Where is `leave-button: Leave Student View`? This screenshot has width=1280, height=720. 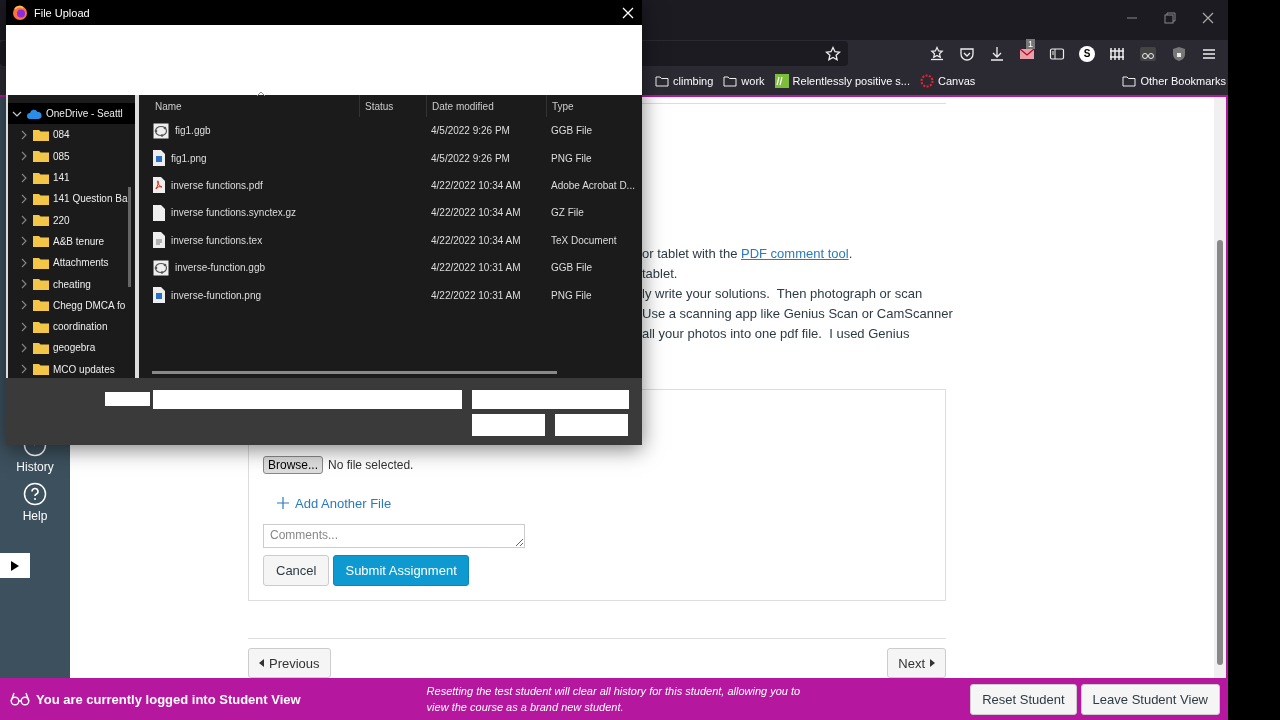
leave-button: Leave Student View is located at coordinates (1150, 699).